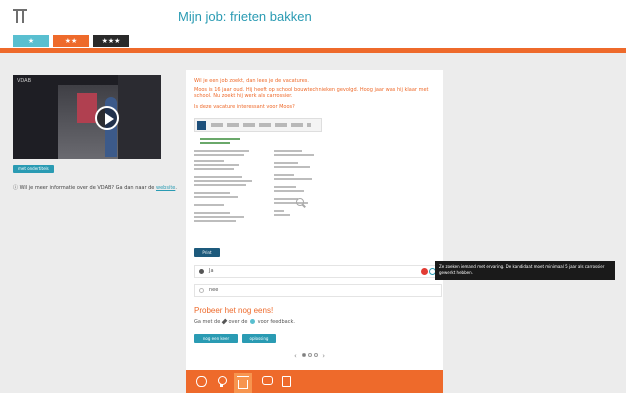 The width and height of the screenshot is (626, 393). I want to click on subtitles-button: met ondertitels, so click(33, 169).